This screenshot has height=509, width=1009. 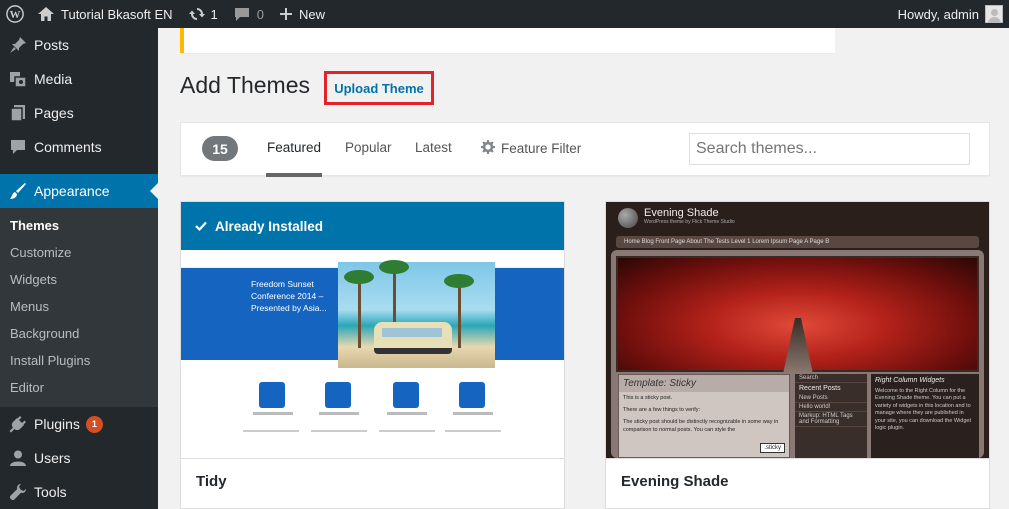 I want to click on tab-featured: Featured, so click(x=294, y=158).